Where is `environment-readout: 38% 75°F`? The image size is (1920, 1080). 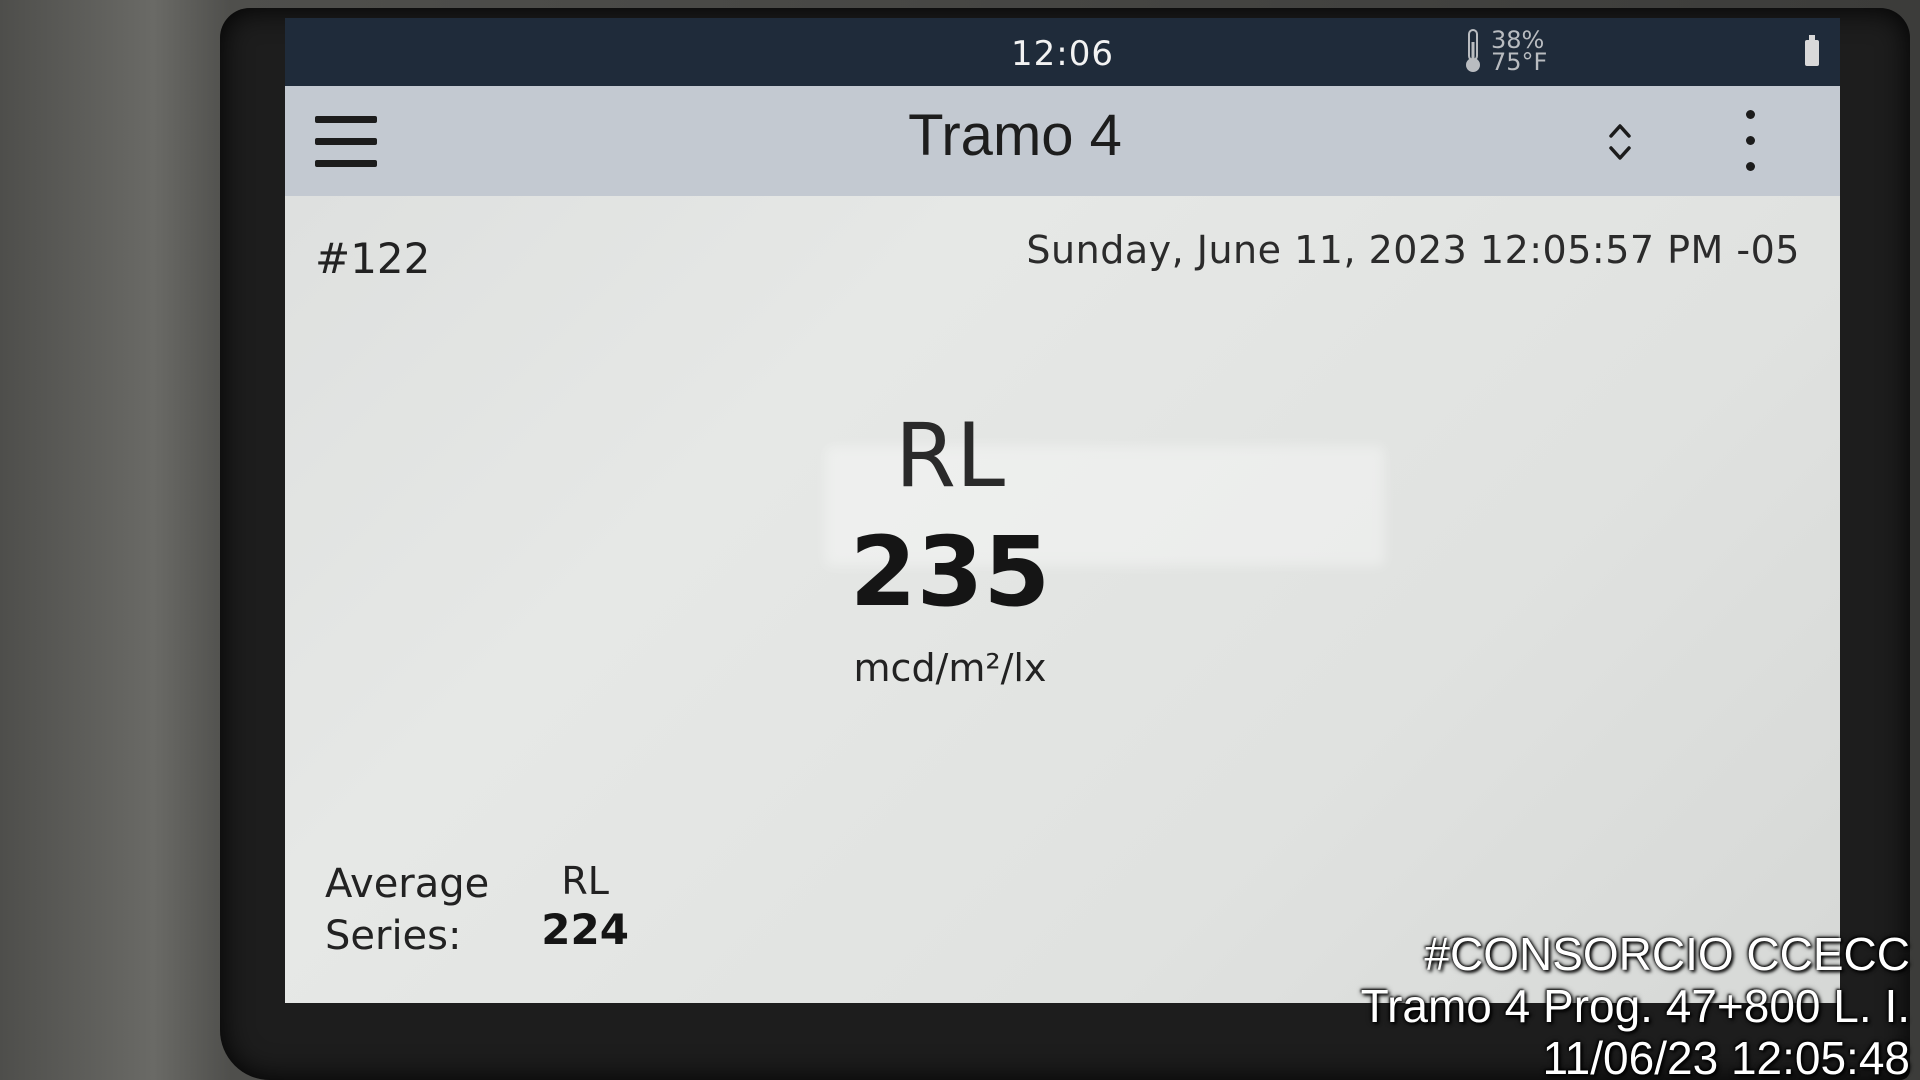 environment-readout: 38% 75°F is located at coordinates (1505, 51).